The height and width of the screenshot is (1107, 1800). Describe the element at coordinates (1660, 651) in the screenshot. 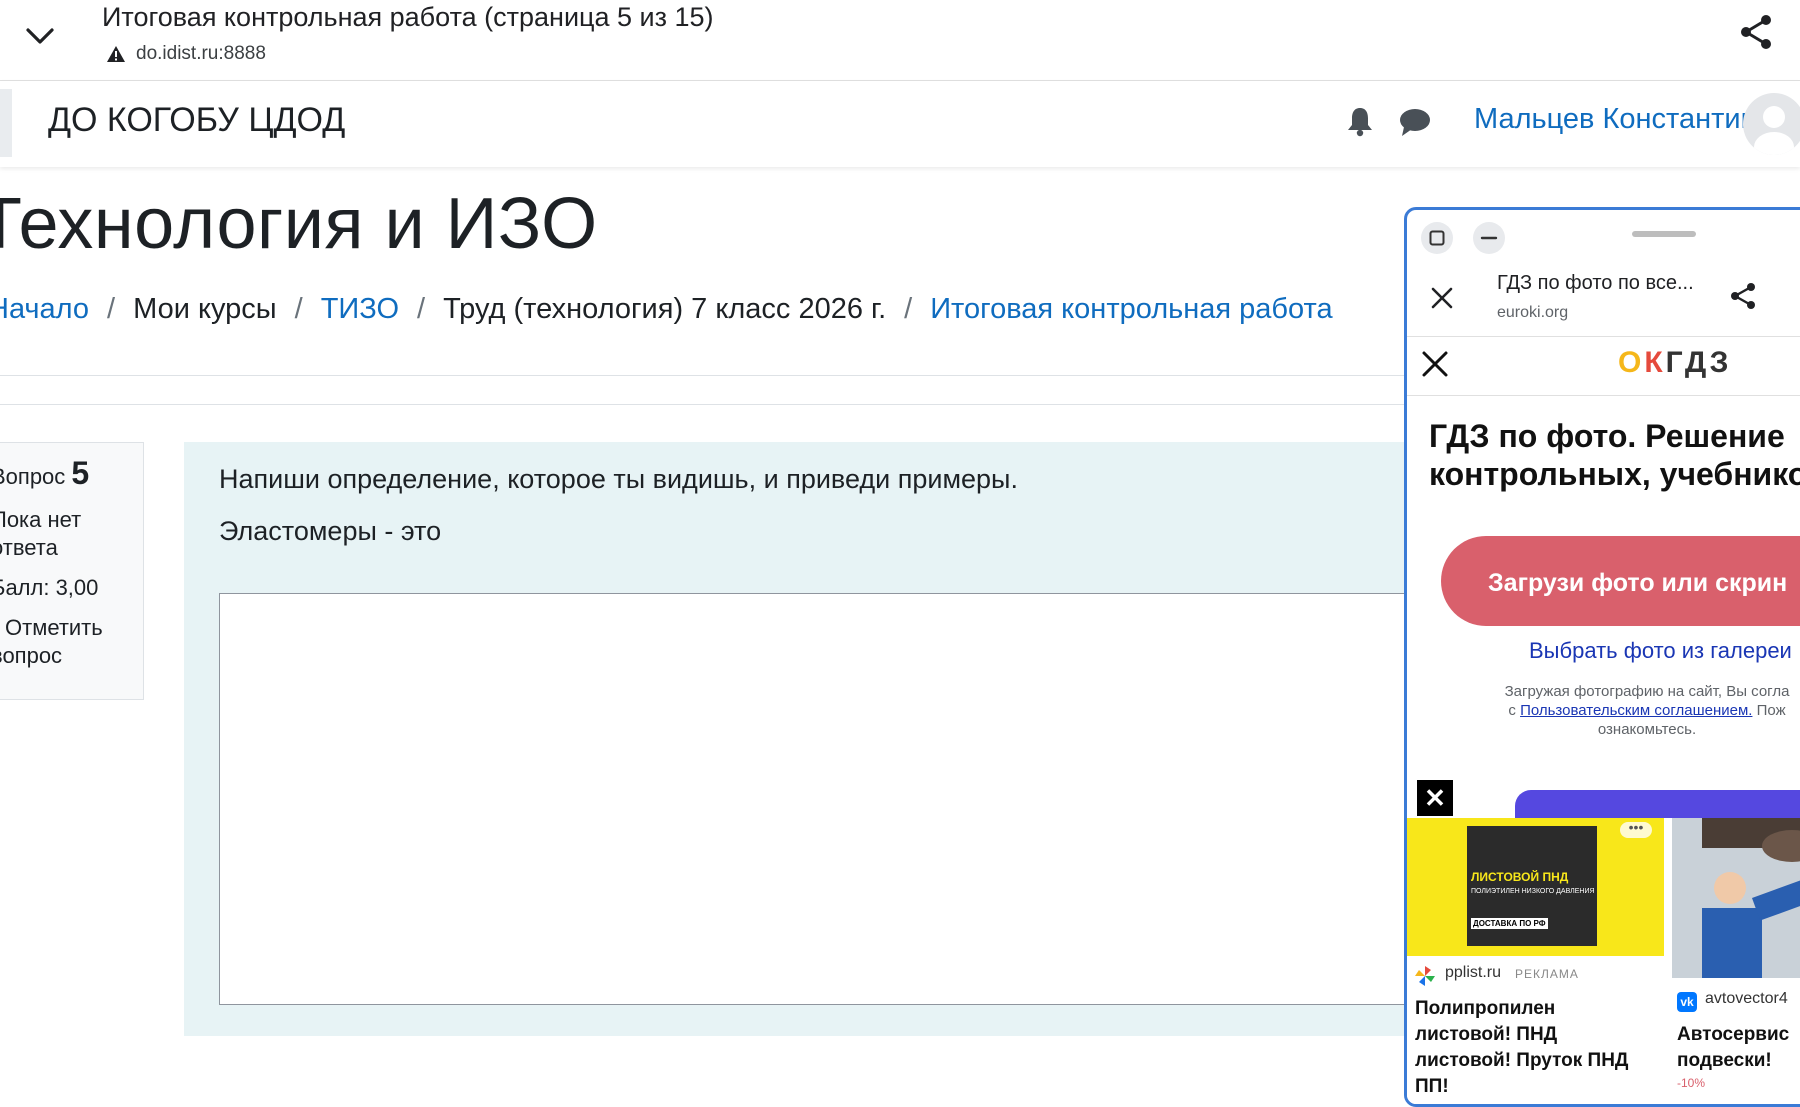

I see `gallery-link: Выбрать фото из галереи` at that location.